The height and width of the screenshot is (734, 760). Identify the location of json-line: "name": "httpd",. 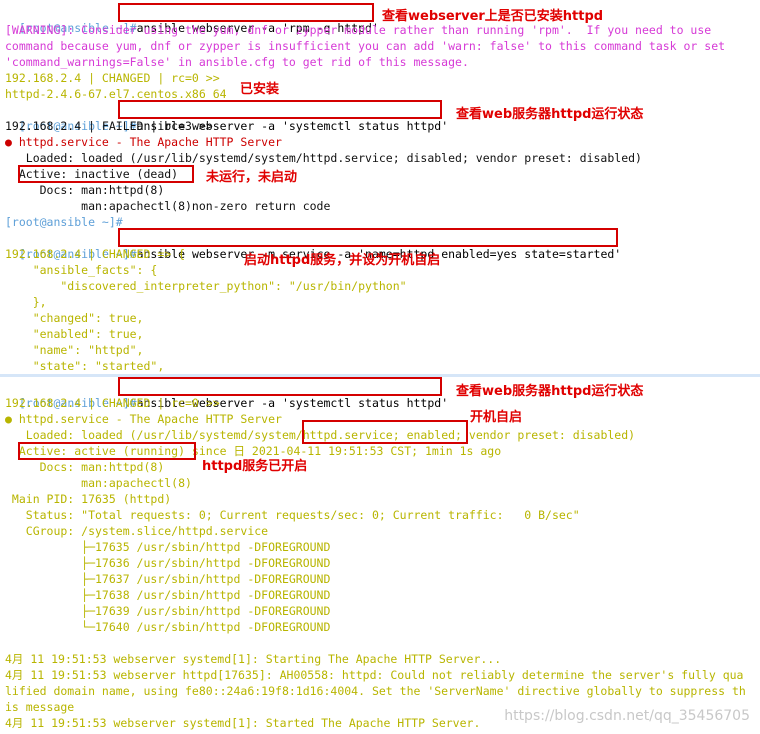
(74, 350).